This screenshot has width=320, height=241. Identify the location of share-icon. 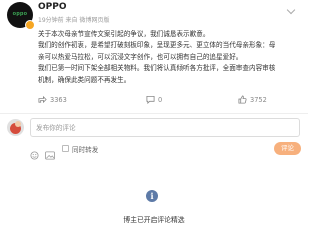
(42, 99).